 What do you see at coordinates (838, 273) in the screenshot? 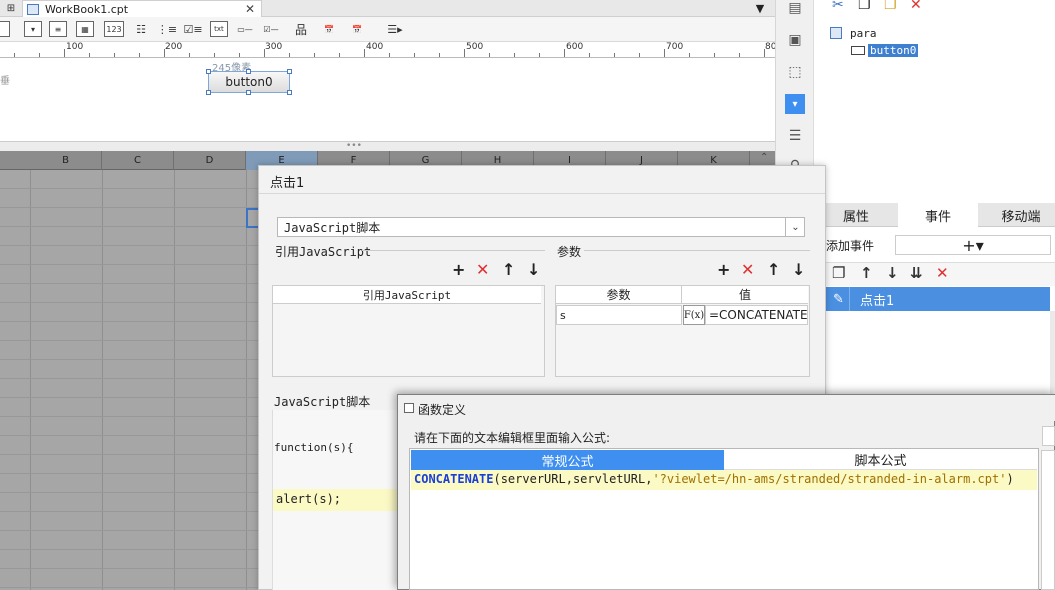
I see `copy-event-icon: ❐` at bounding box center [838, 273].